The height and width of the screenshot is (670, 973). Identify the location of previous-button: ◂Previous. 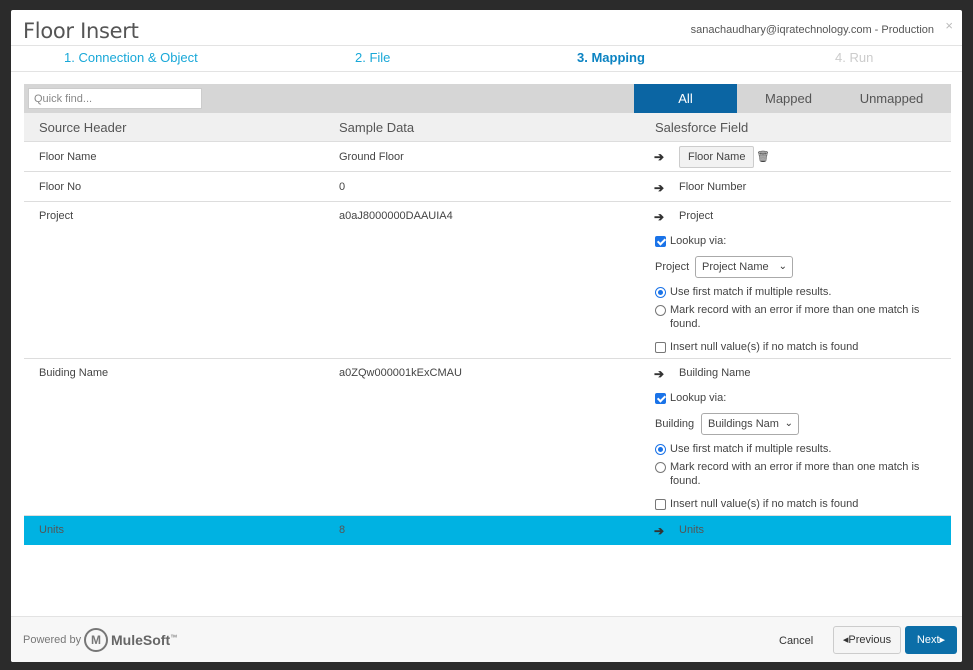
(867, 640).